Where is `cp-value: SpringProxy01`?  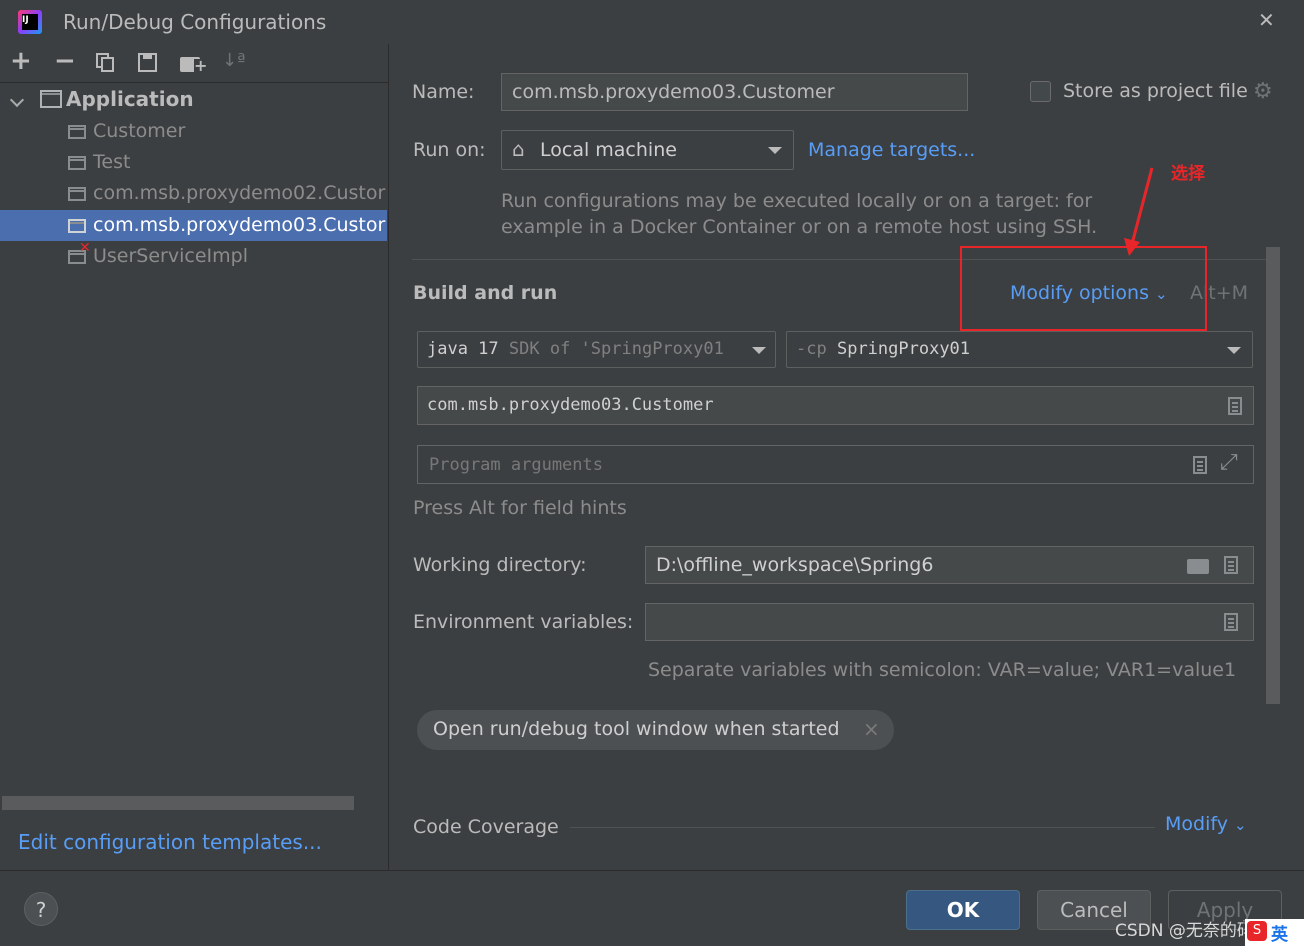 cp-value: SpringProxy01 is located at coordinates (903, 349).